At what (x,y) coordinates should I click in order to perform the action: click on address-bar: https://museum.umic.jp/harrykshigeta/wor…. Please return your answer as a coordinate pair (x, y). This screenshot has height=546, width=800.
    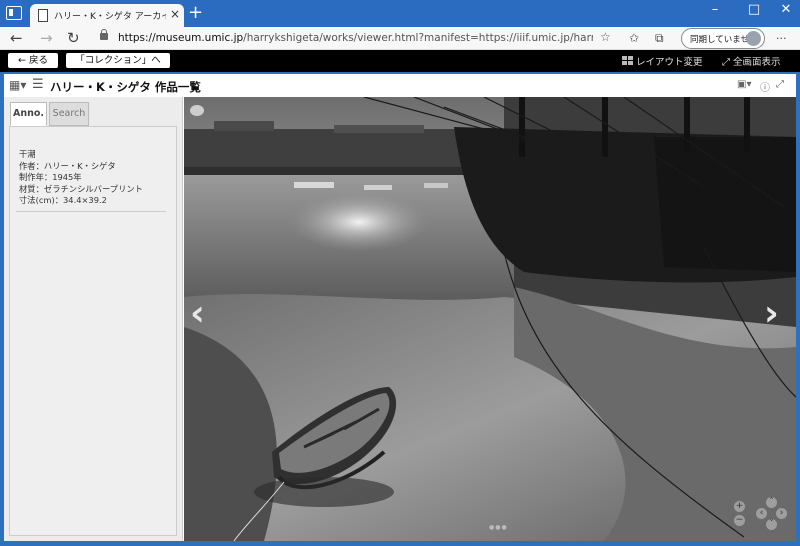
    Looking at the image, I should click on (357, 38).